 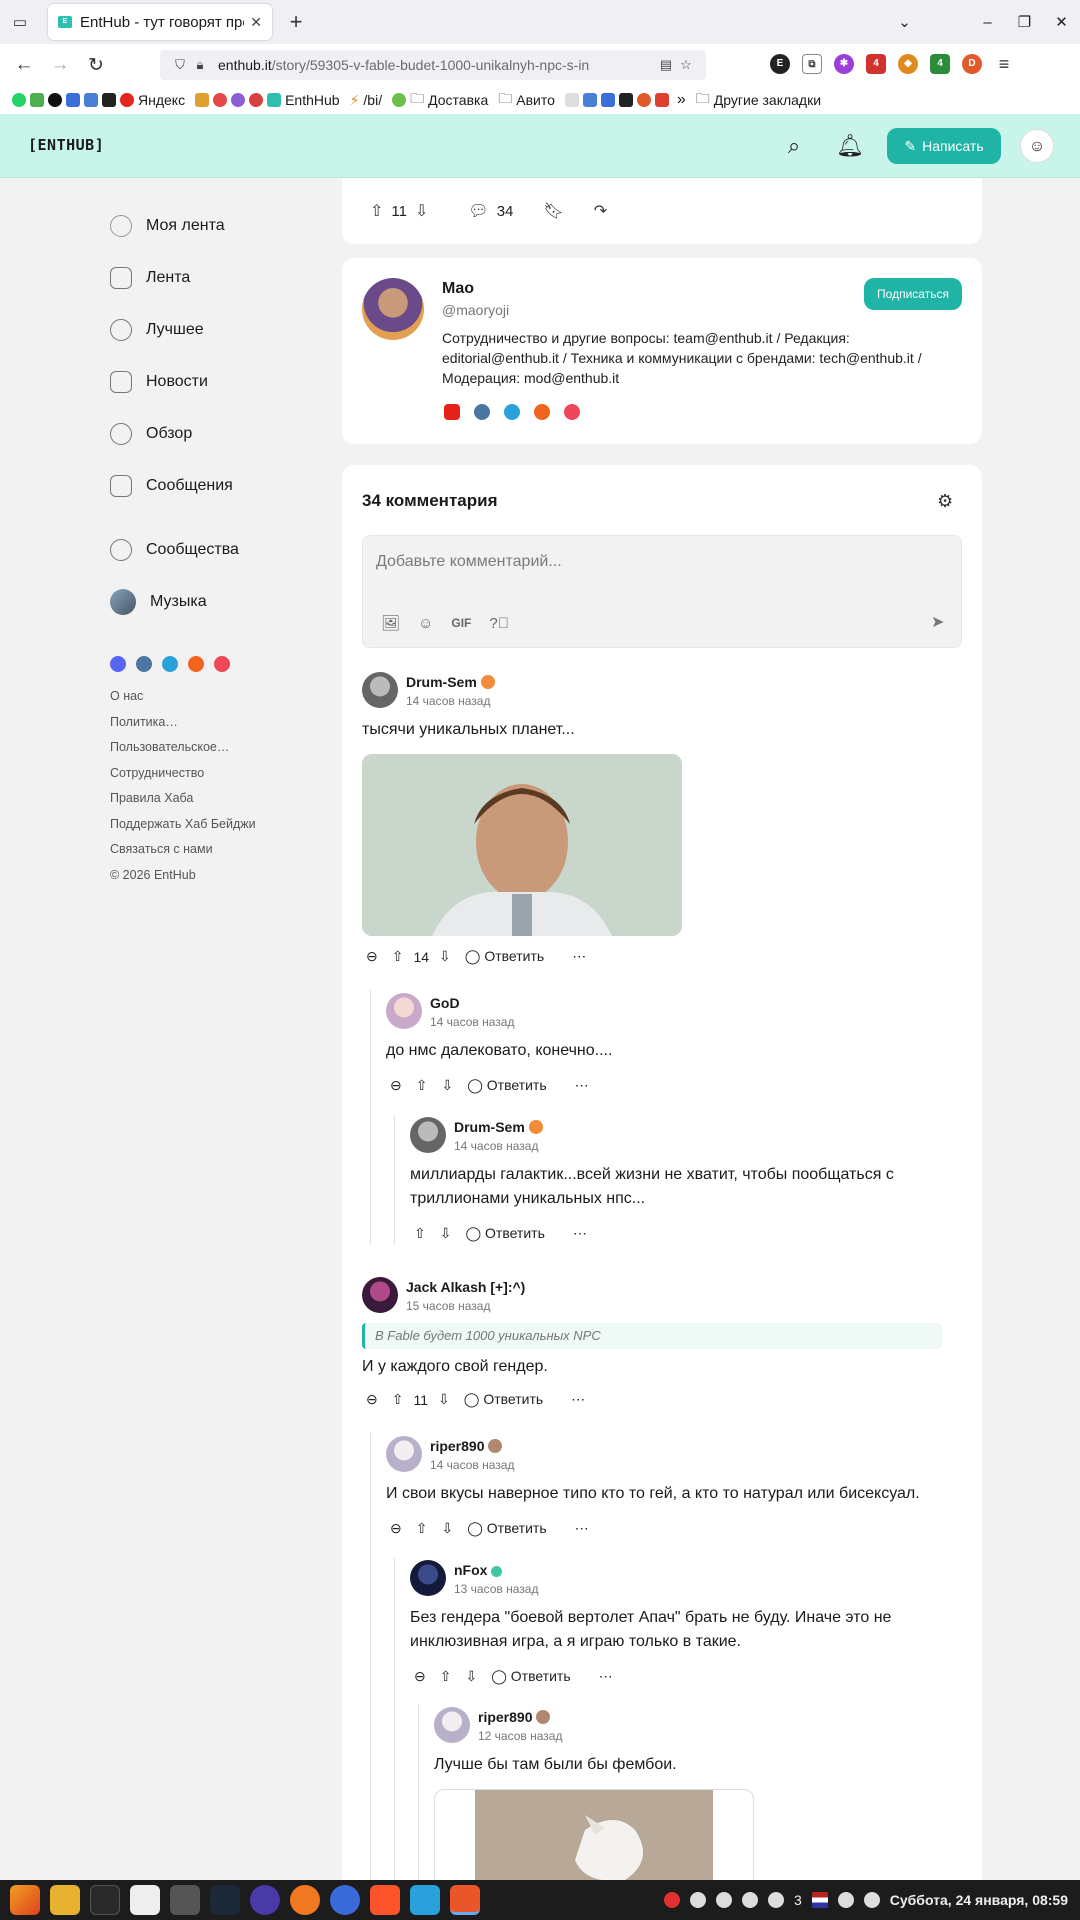 What do you see at coordinates (91, 100) in the screenshot?
I see `bookmark-ibb-icon` at bounding box center [91, 100].